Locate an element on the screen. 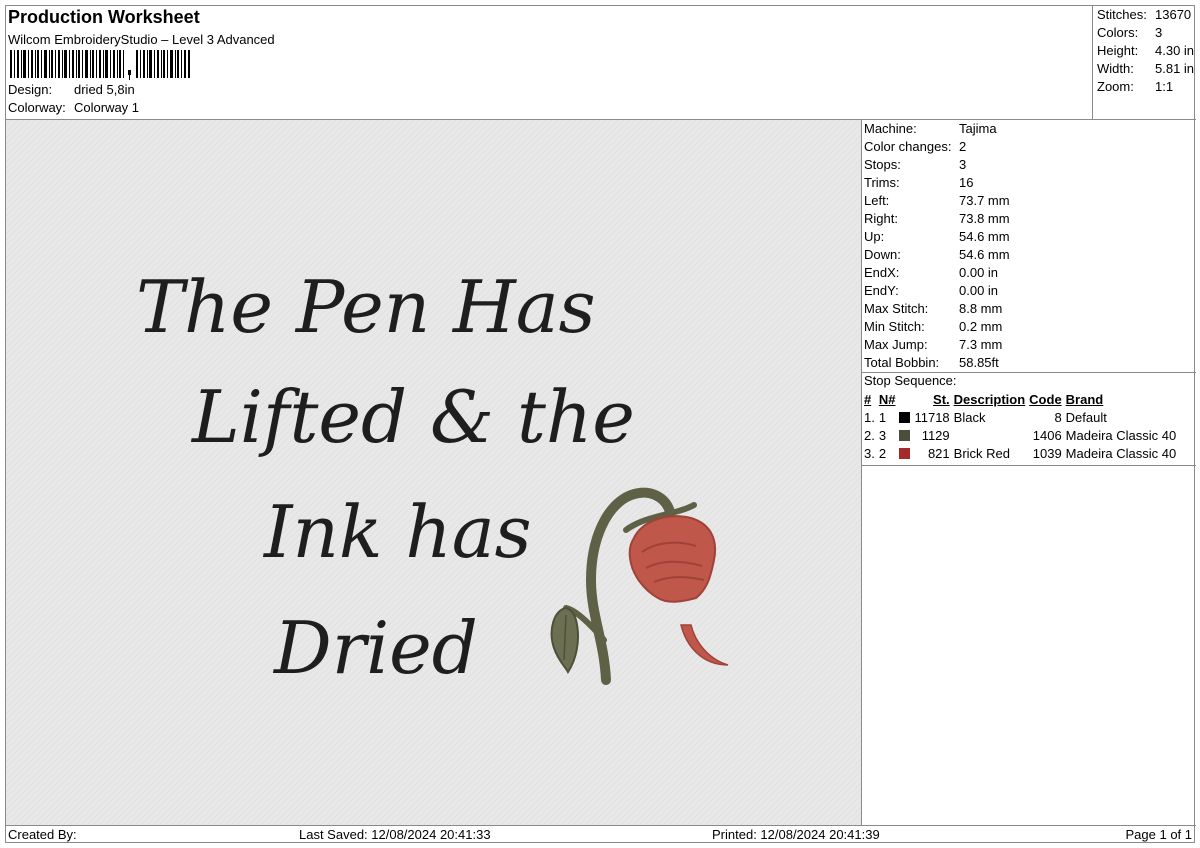 This screenshot has height=848, width=1200. stop-sequence-title: Stop Sequence: is located at coordinates (910, 380).